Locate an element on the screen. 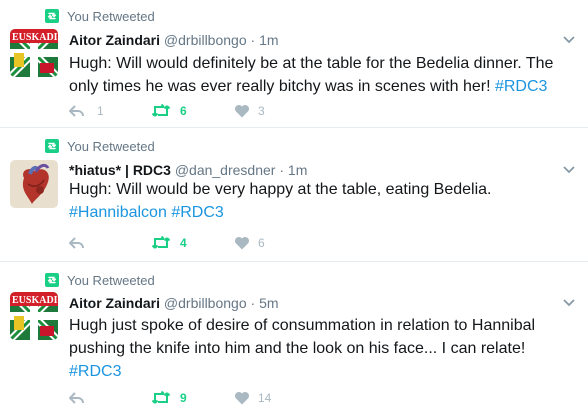  reply-count: 1 is located at coordinates (100, 111).